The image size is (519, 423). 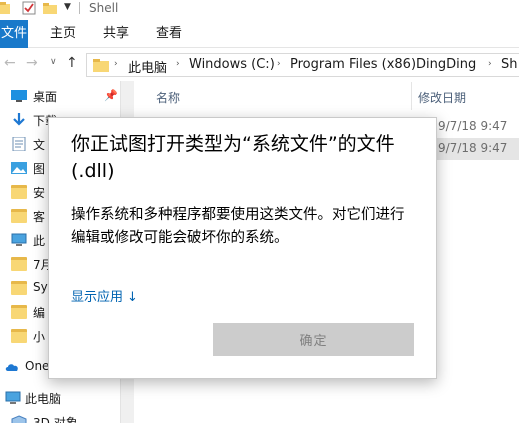 I want to click on download-arrow-icon, so click(x=19, y=119).